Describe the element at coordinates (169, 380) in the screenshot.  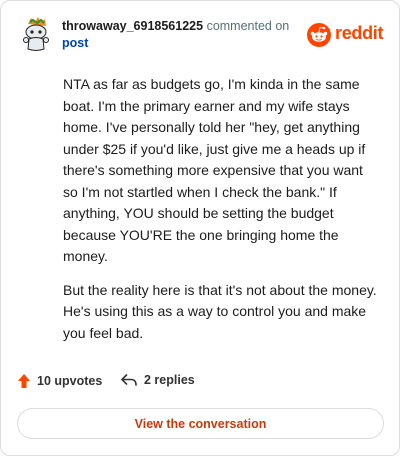
I see `reply-count: 2 replies` at that location.